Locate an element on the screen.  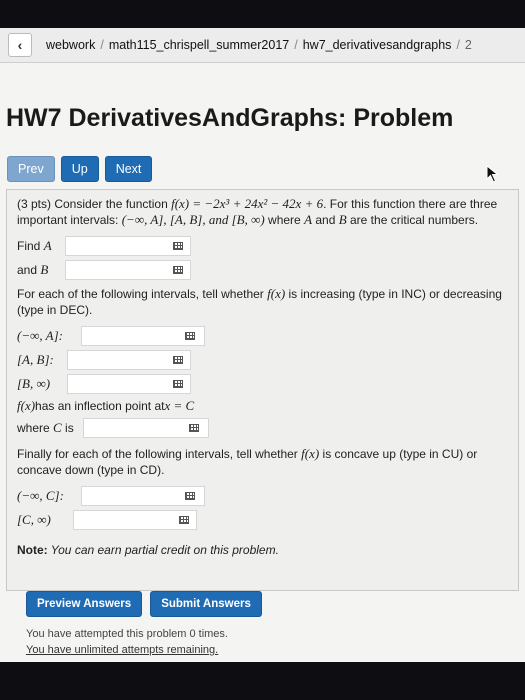
inflection-row: f(x) has an inflection point at x = C is located at coordinates (106, 405).